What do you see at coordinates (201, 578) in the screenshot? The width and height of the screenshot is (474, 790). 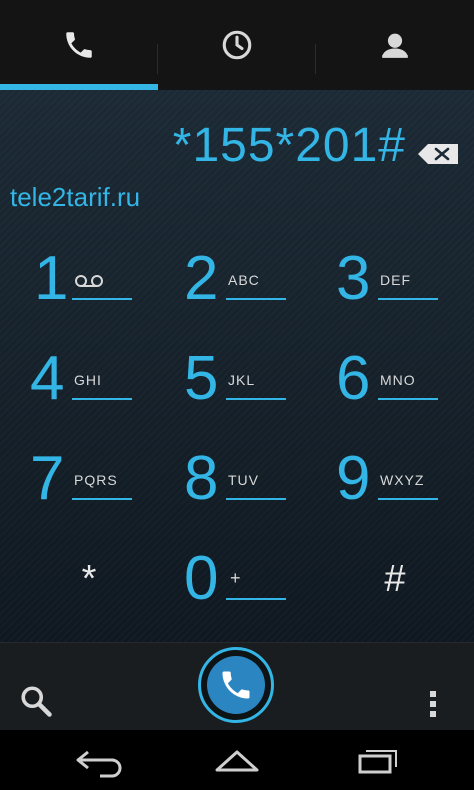 I see `key-digit: 0` at bounding box center [201, 578].